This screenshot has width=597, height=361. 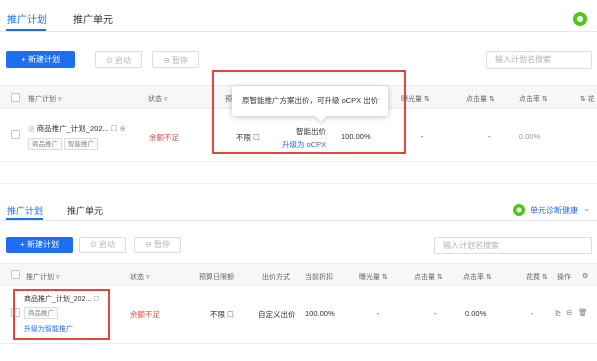 What do you see at coordinates (583, 312) in the screenshot?
I see `delete-icon: 🗑` at bounding box center [583, 312].